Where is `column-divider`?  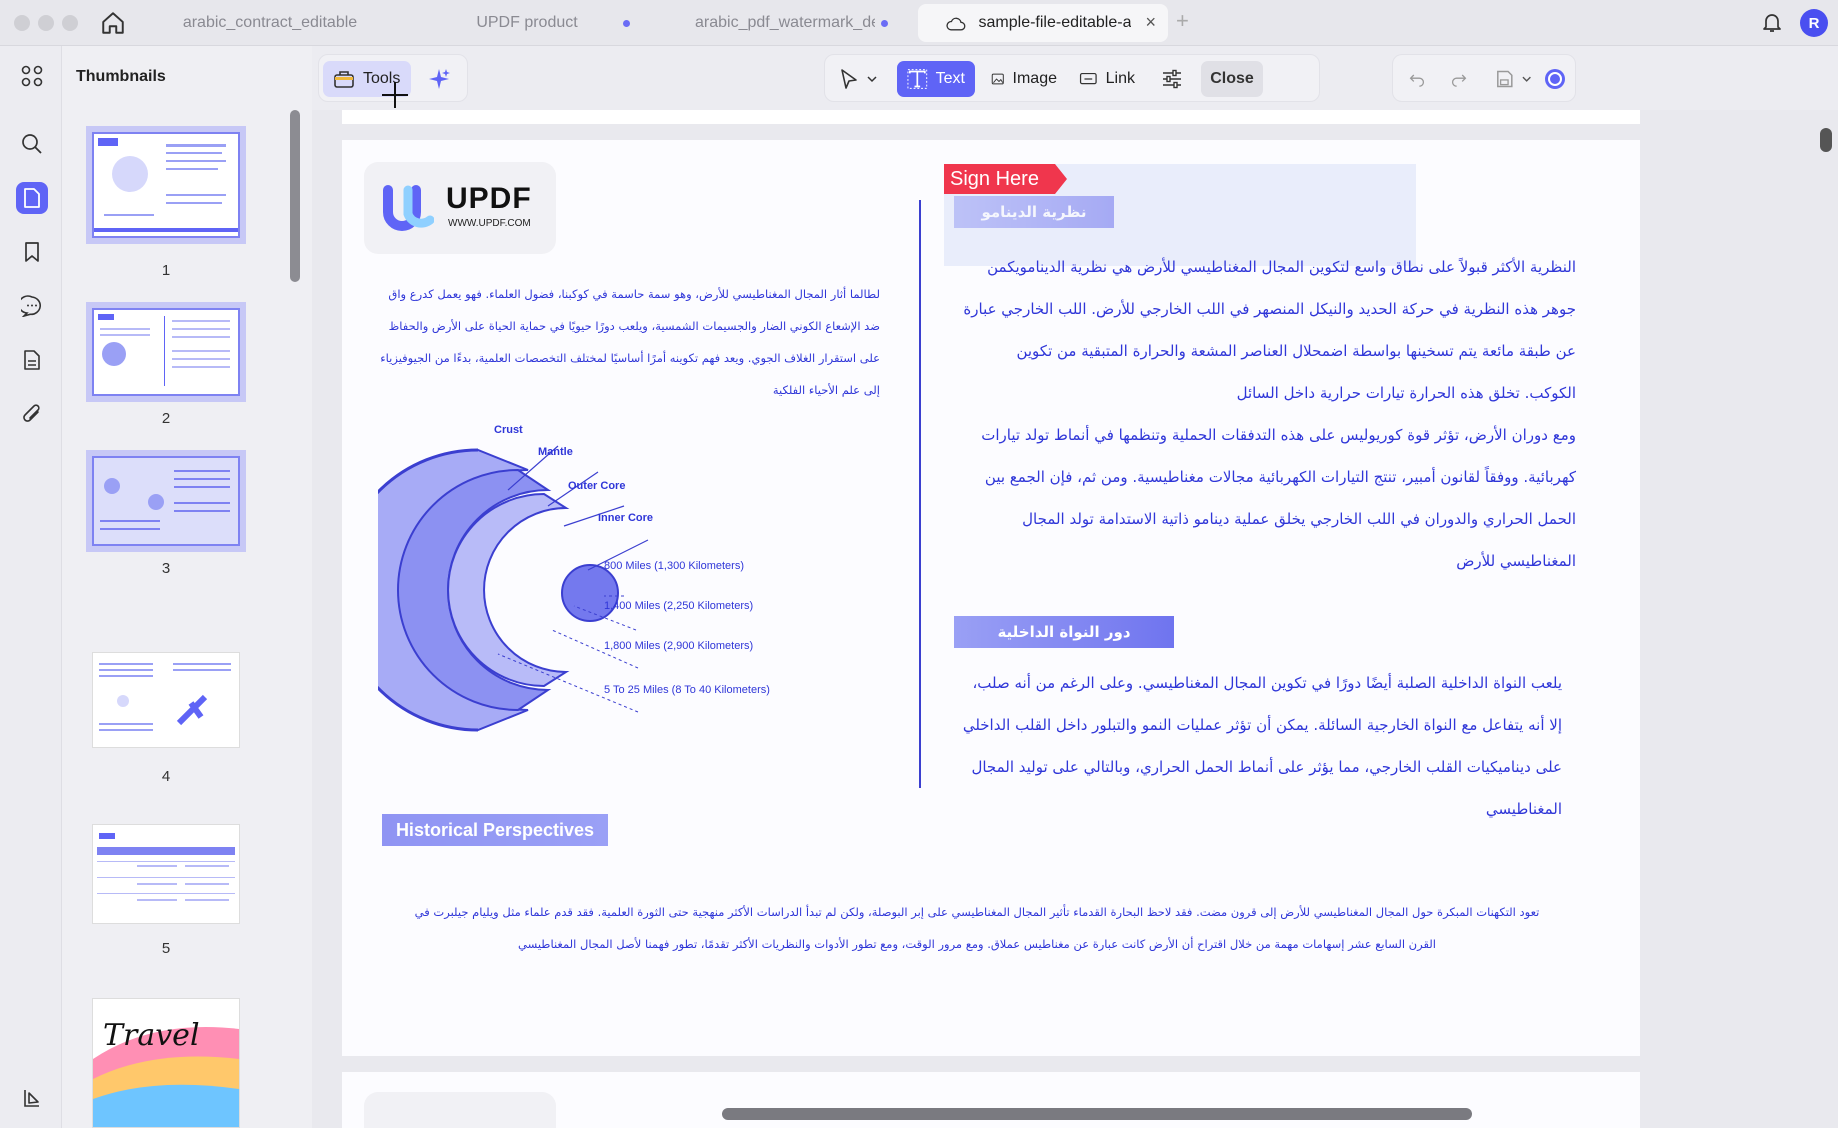
column-divider is located at coordinates (920, 494).